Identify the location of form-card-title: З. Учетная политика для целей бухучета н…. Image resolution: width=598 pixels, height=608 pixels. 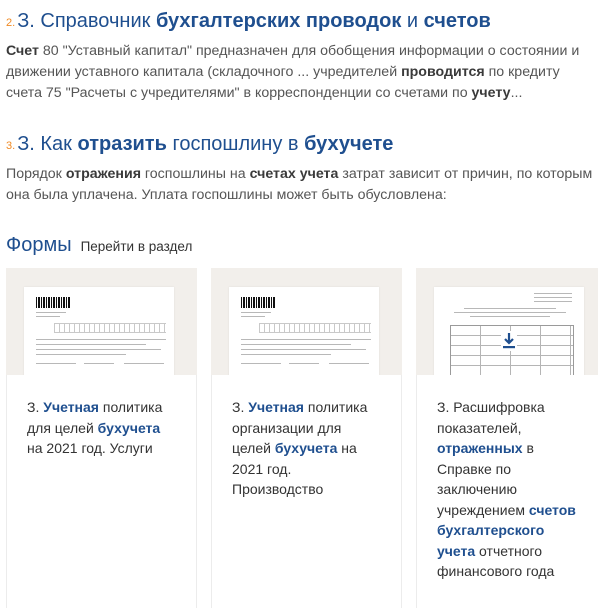
(101, 491).